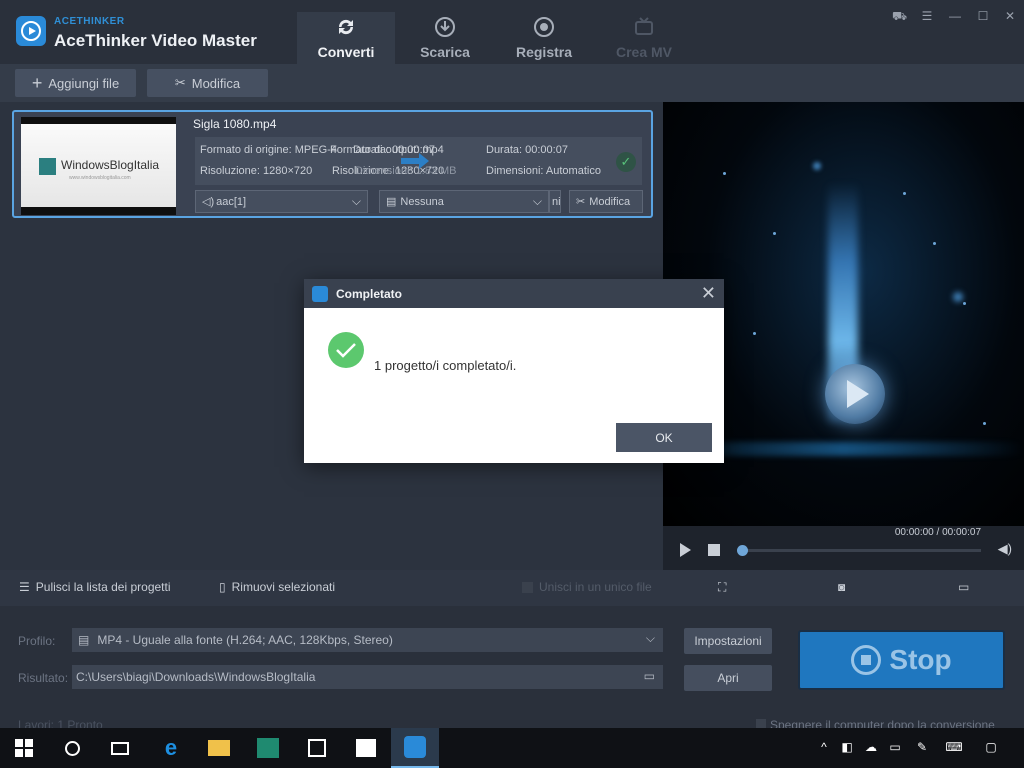  Describe the element at coordinates (685, 550) in the screenshot. I see `play-icon` at that location.